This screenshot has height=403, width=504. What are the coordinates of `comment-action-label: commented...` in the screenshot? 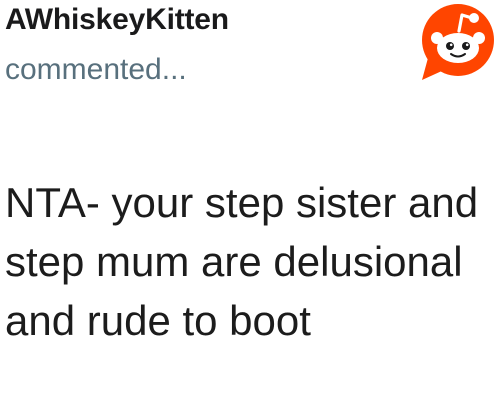 It's located at (96, 69).